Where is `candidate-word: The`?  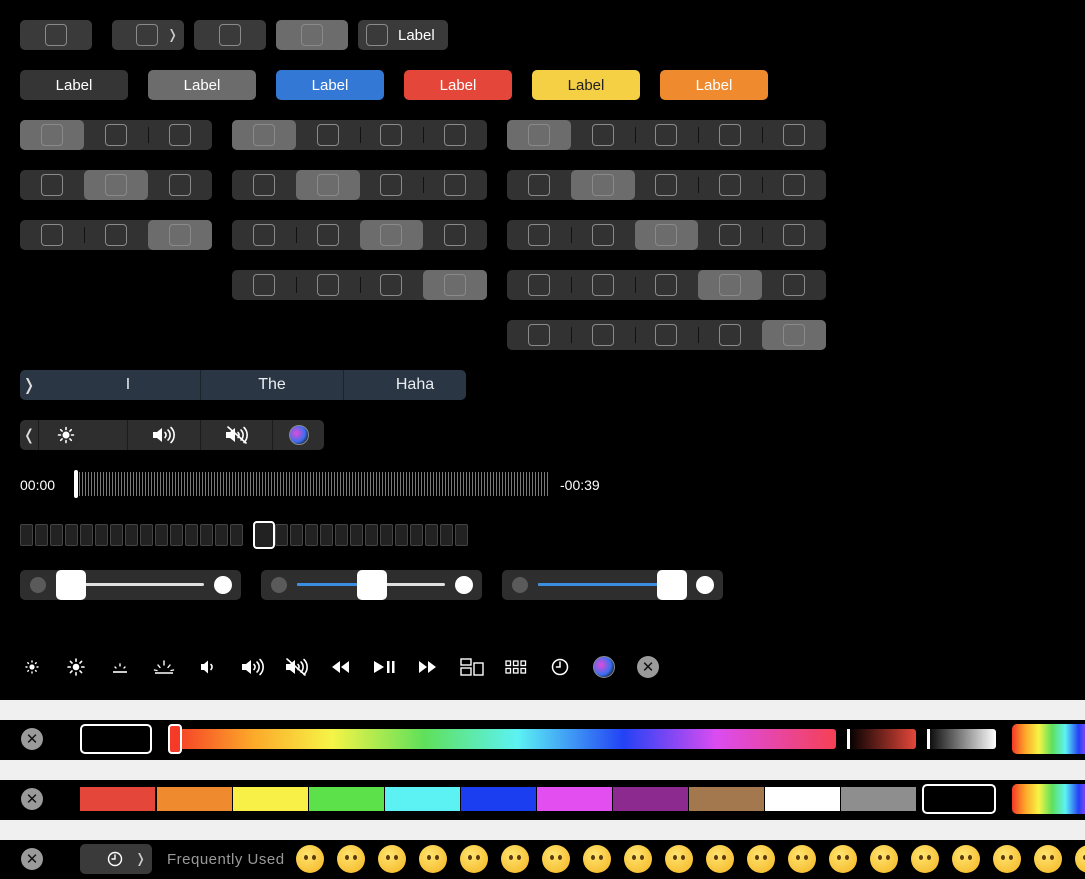
candidate-word: The is located at coordinates (271, 385).